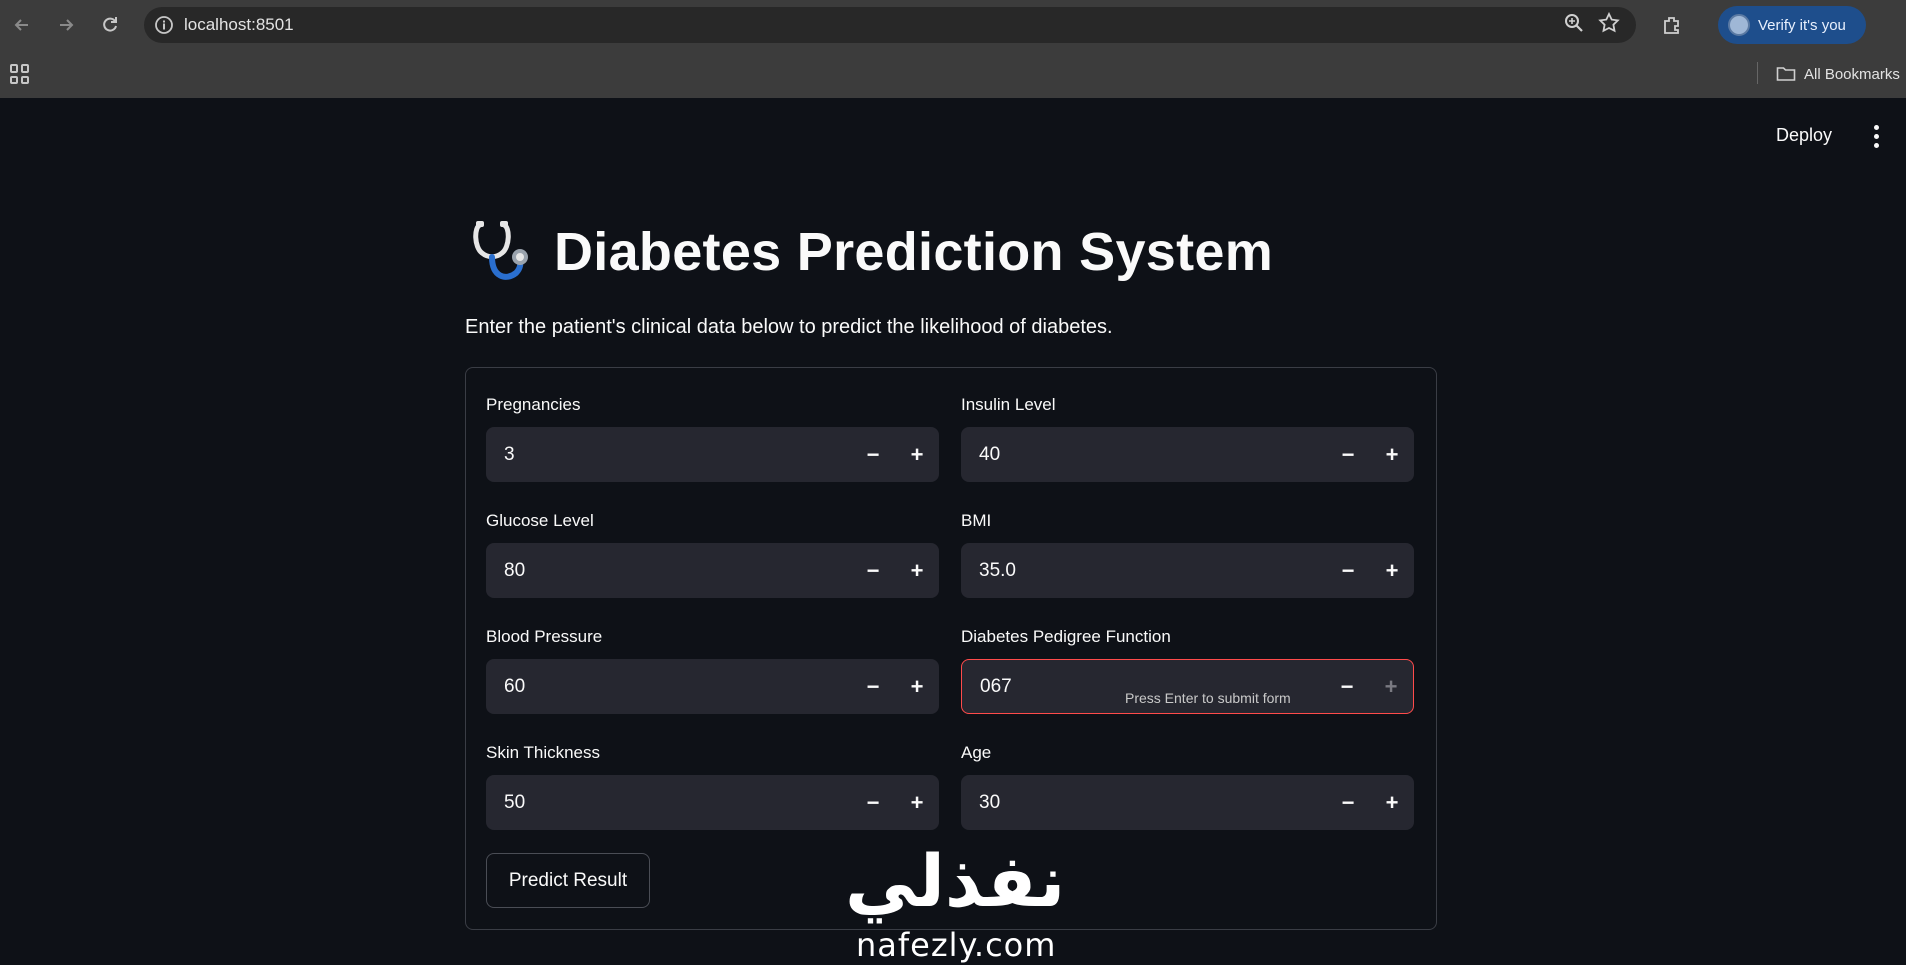 The image size is (1906, 965). Describe the element at coordinates (668, 455) in the screenshot. I see `pregnancies-value: 3` at that location.